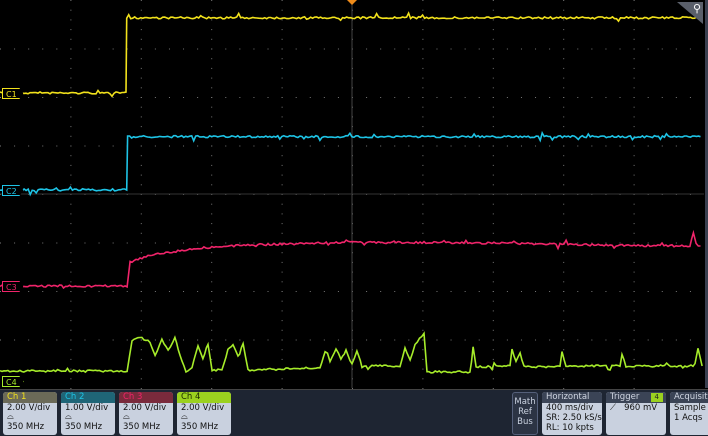  What do you see at coordinates (688, 418) in the screenshot?
I see `acquisition-count: 1 Acqs` at bounding box center [688, 418].